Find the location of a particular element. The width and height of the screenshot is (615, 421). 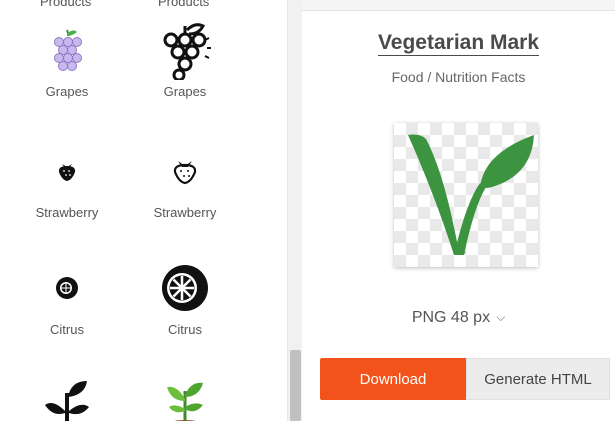

icon-tile-sprout-color is located at coordinates (185, 396).